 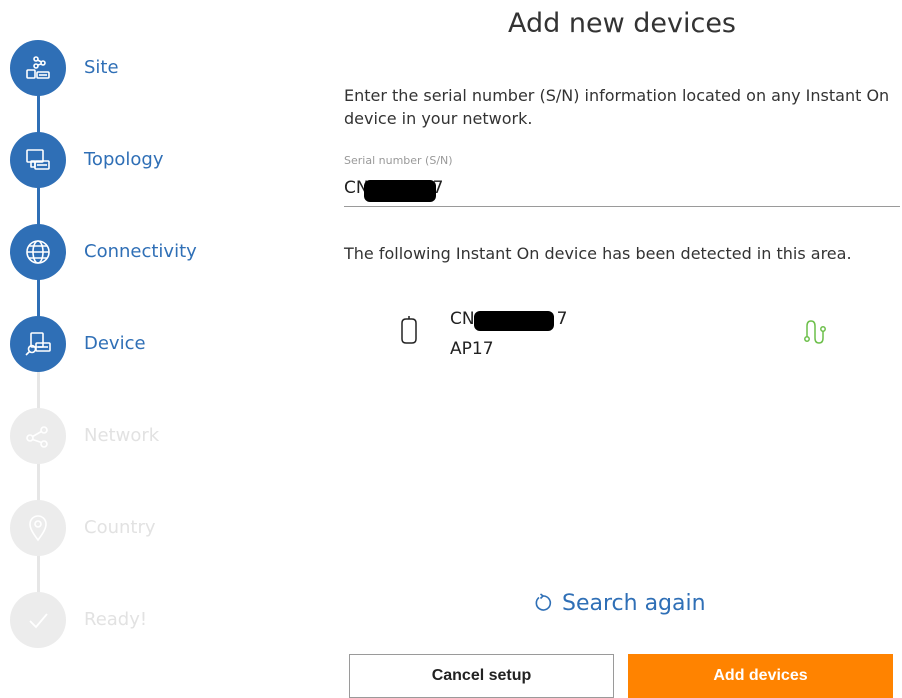 What do you see at coordinates (760, 676) in the screenshot?
I see `add-devices-button: Add devices` at bounding box center [760, 676].